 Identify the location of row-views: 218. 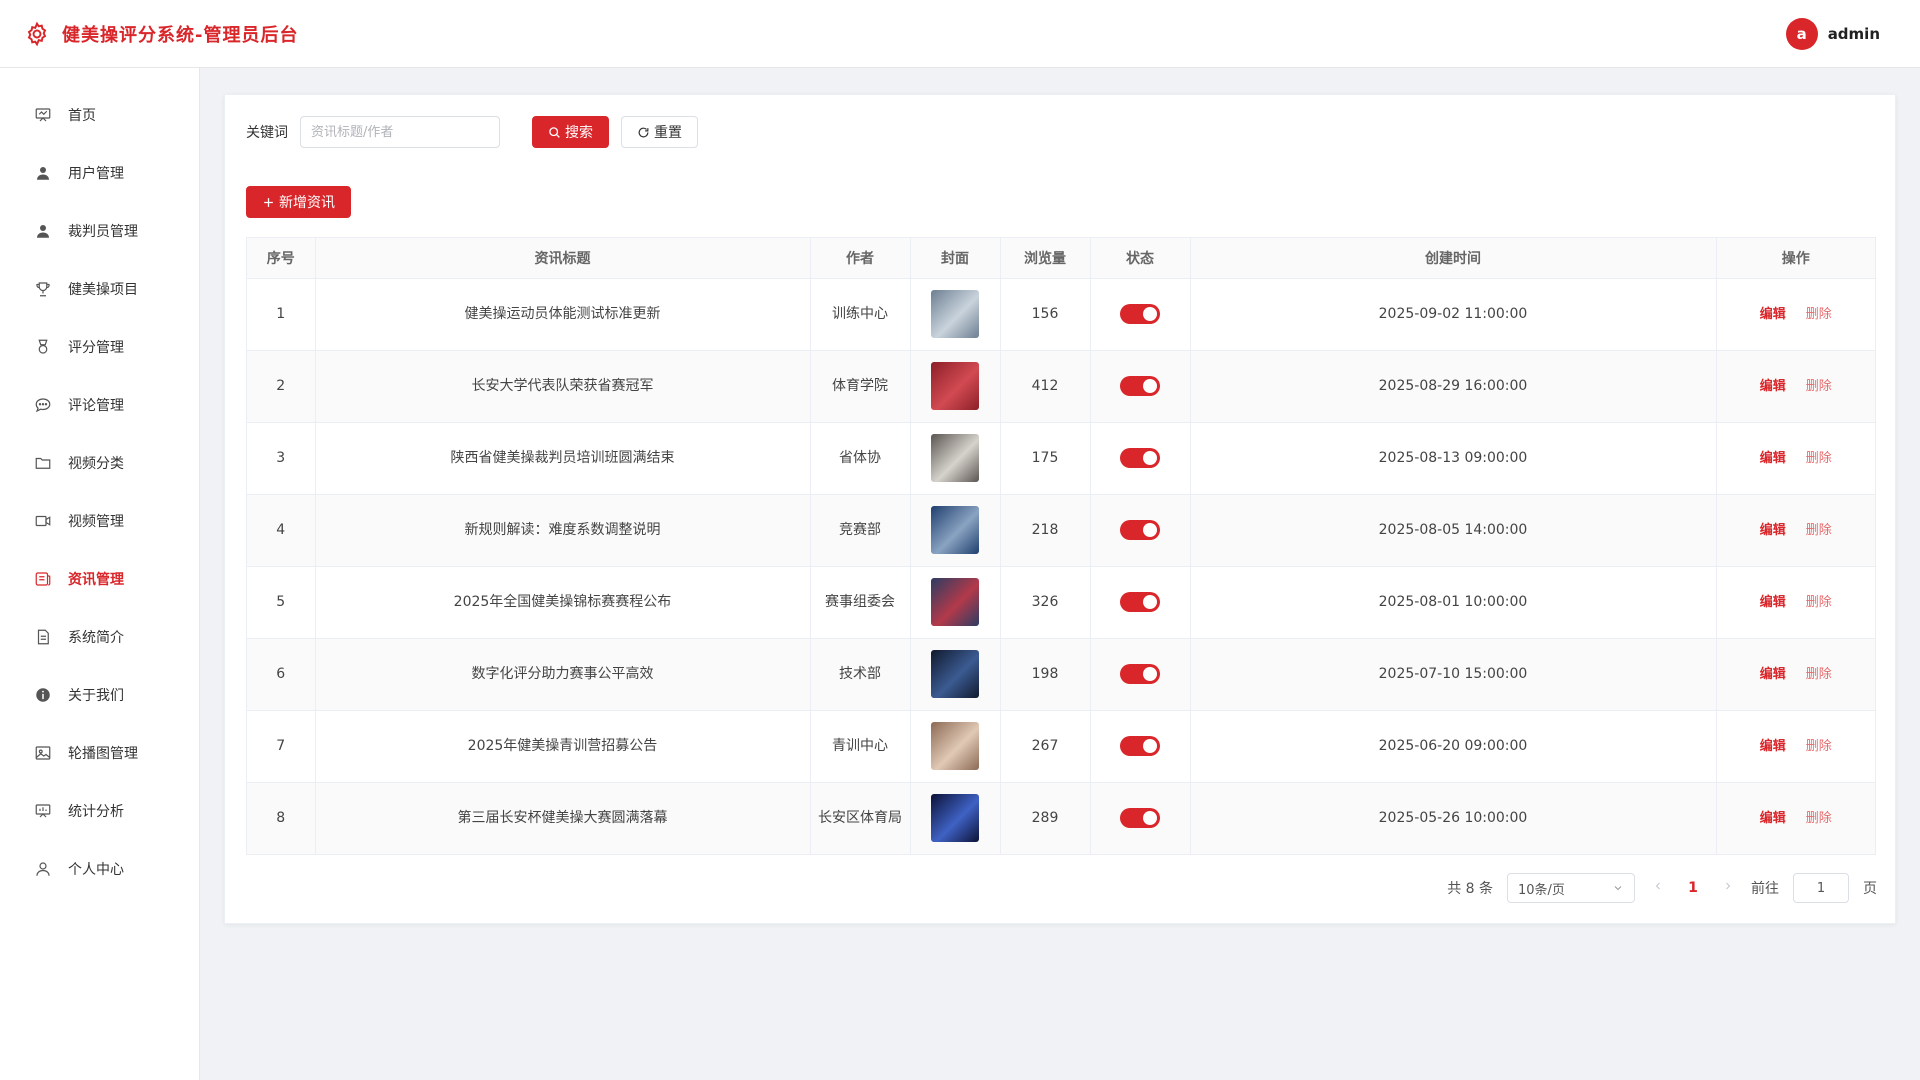
(1045, 530).